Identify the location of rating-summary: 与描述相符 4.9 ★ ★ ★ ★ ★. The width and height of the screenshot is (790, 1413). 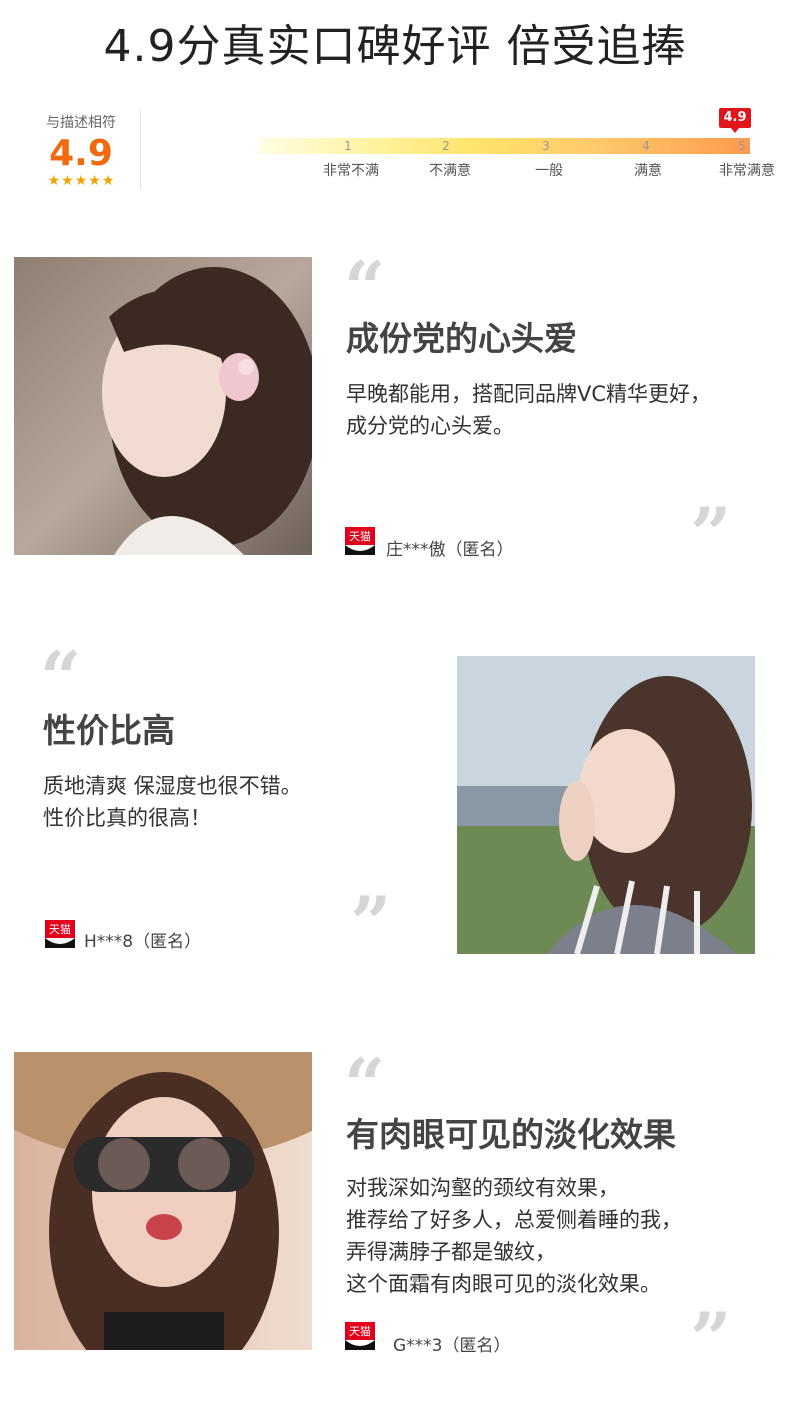
(81, 150).